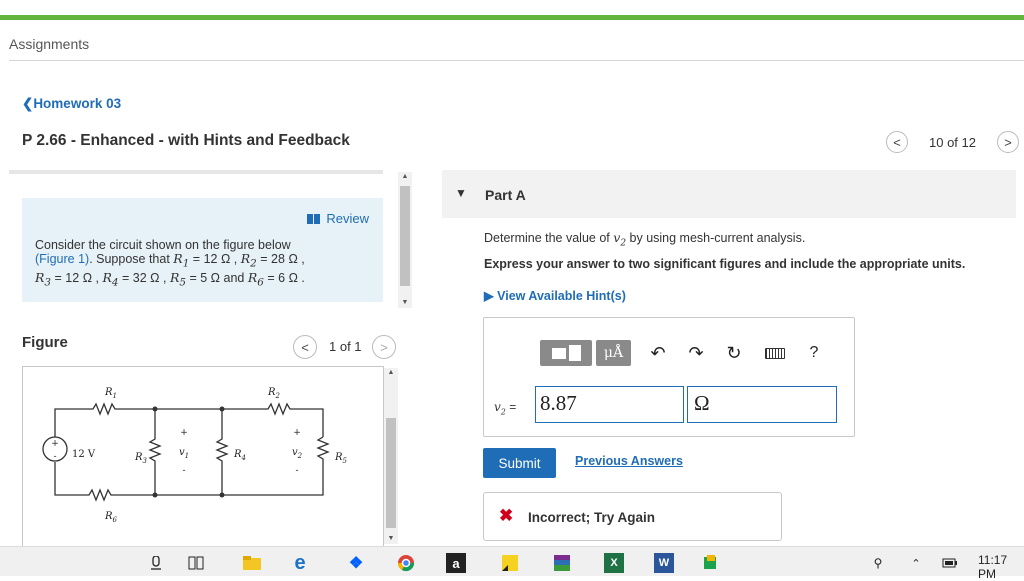  I want to click on r3-label: R3, so click(141, 458).